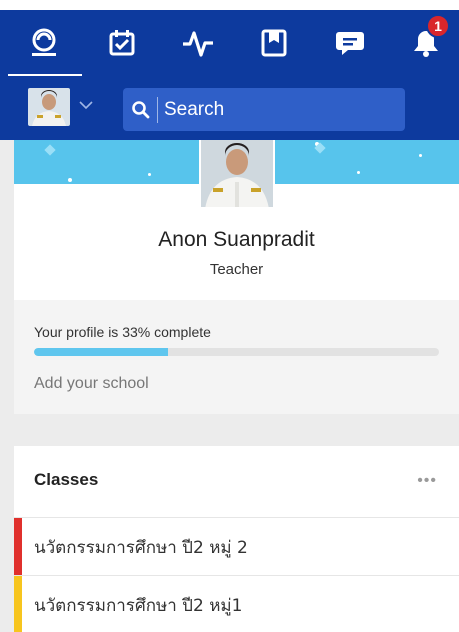 The image size is (459, 632). I want to click on search-bar: Search, so click(264, 109).